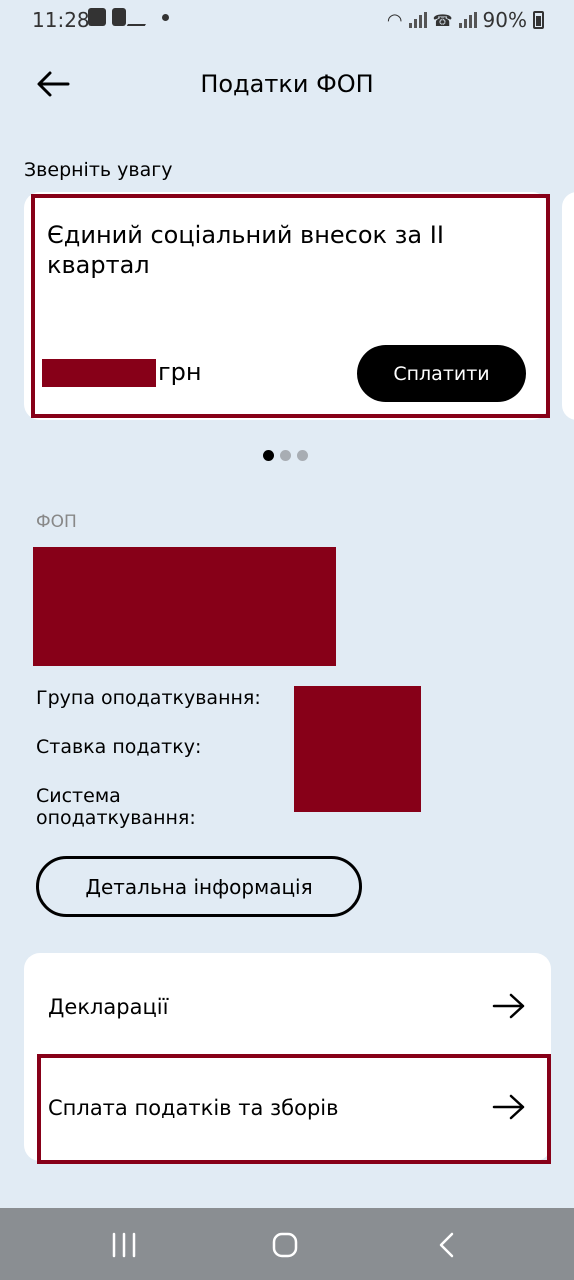  I want to click on tax-payment-highlight-frame, so click(294, 1109).